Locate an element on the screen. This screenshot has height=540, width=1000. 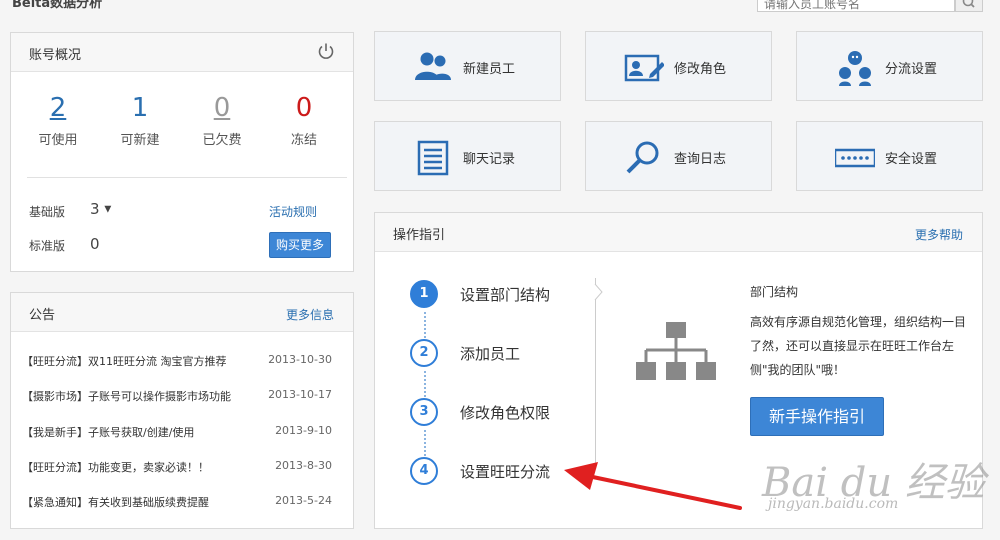
power-icon is located at coordinates (326, 51).